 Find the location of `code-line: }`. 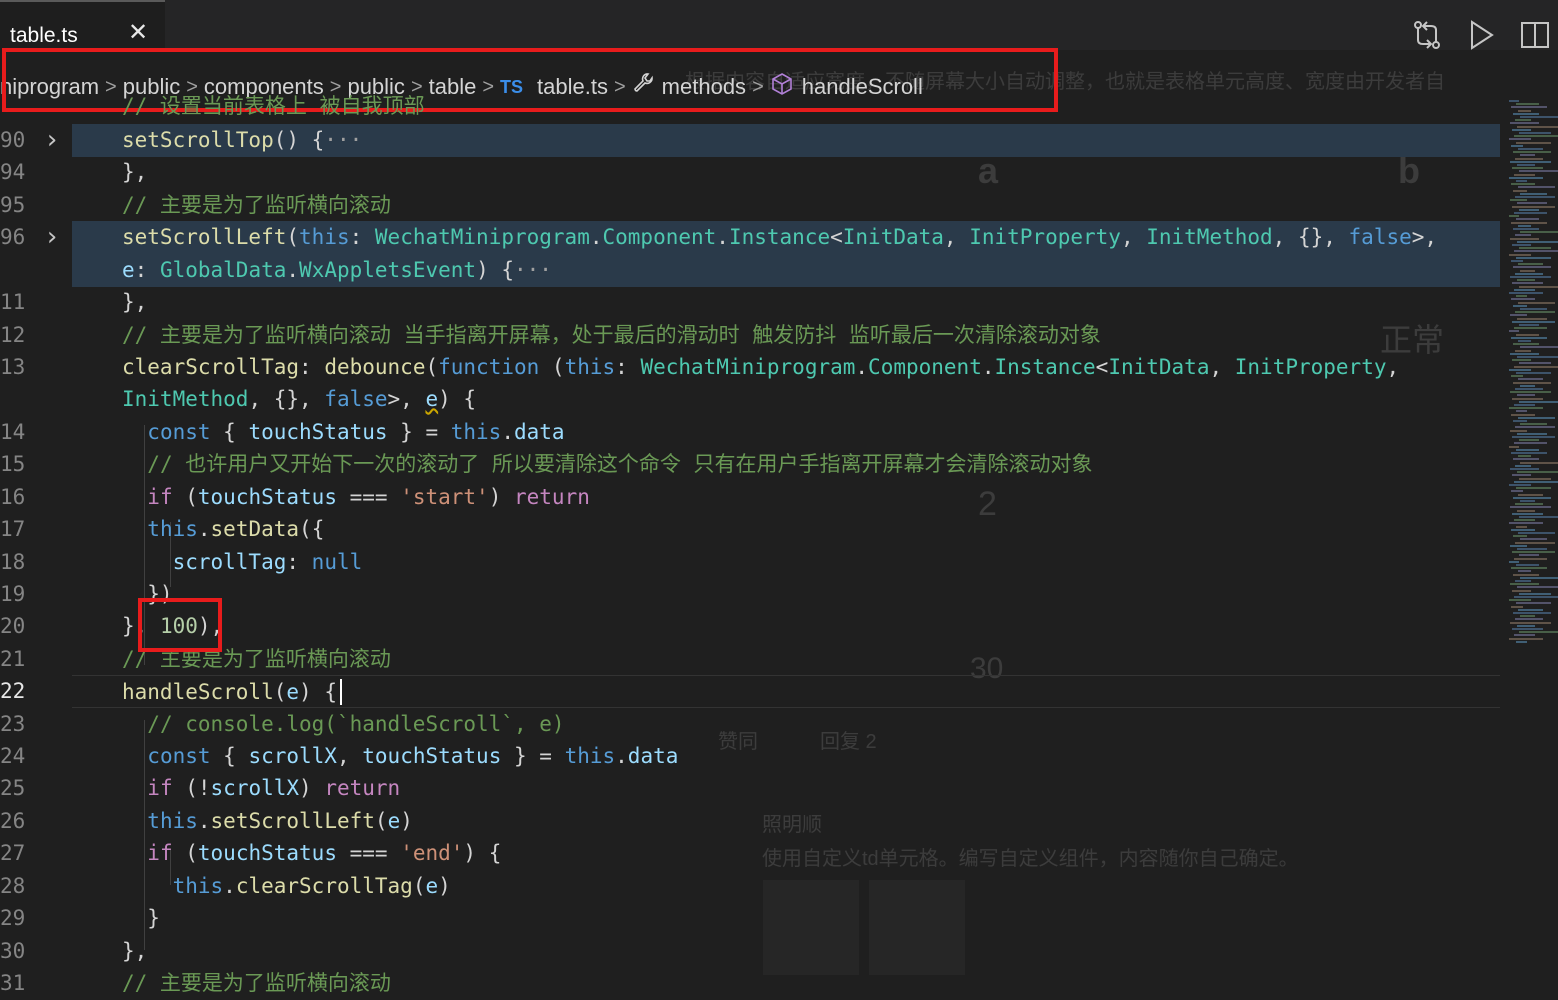

code-line: } is located at coordinates (141, 918).